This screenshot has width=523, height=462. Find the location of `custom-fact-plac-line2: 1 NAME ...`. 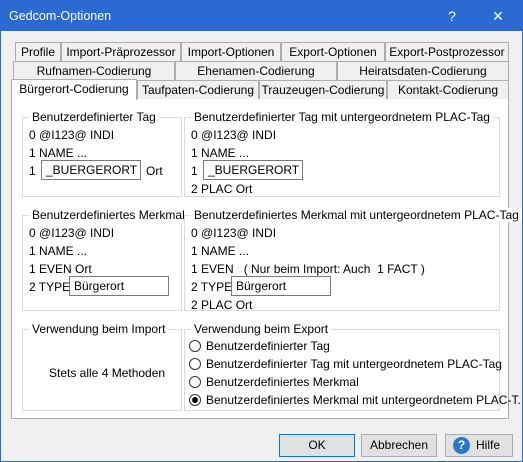

custom-fact-plac-line2: 1 NAME ... is located at coordinates (220, 251).